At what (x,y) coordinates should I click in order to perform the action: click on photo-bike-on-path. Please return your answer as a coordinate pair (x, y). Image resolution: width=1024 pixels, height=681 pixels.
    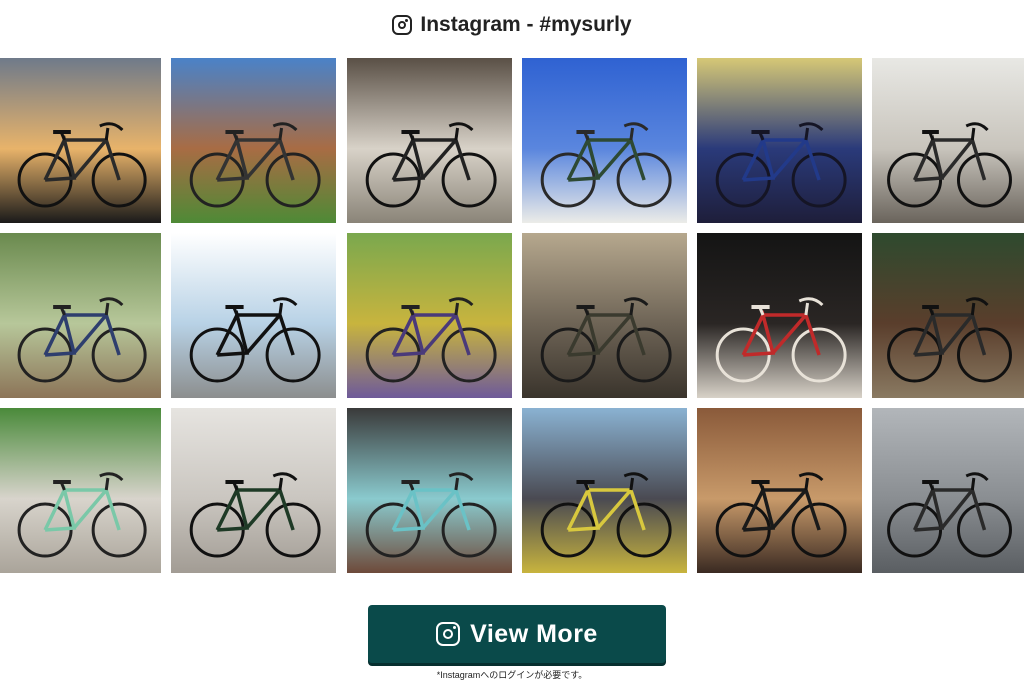
    Looking at the image, I should click on (253, 315).